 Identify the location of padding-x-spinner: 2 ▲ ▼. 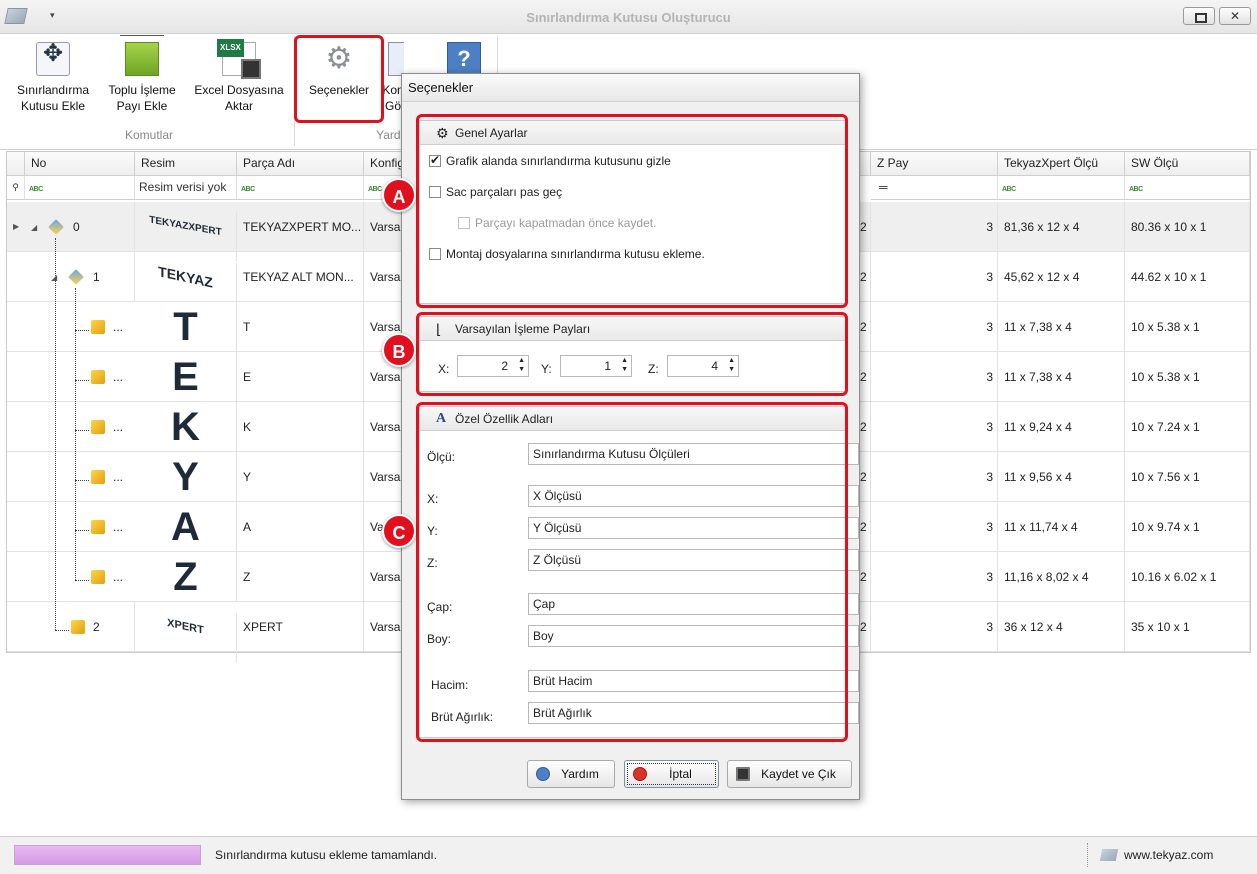
(493, 366).